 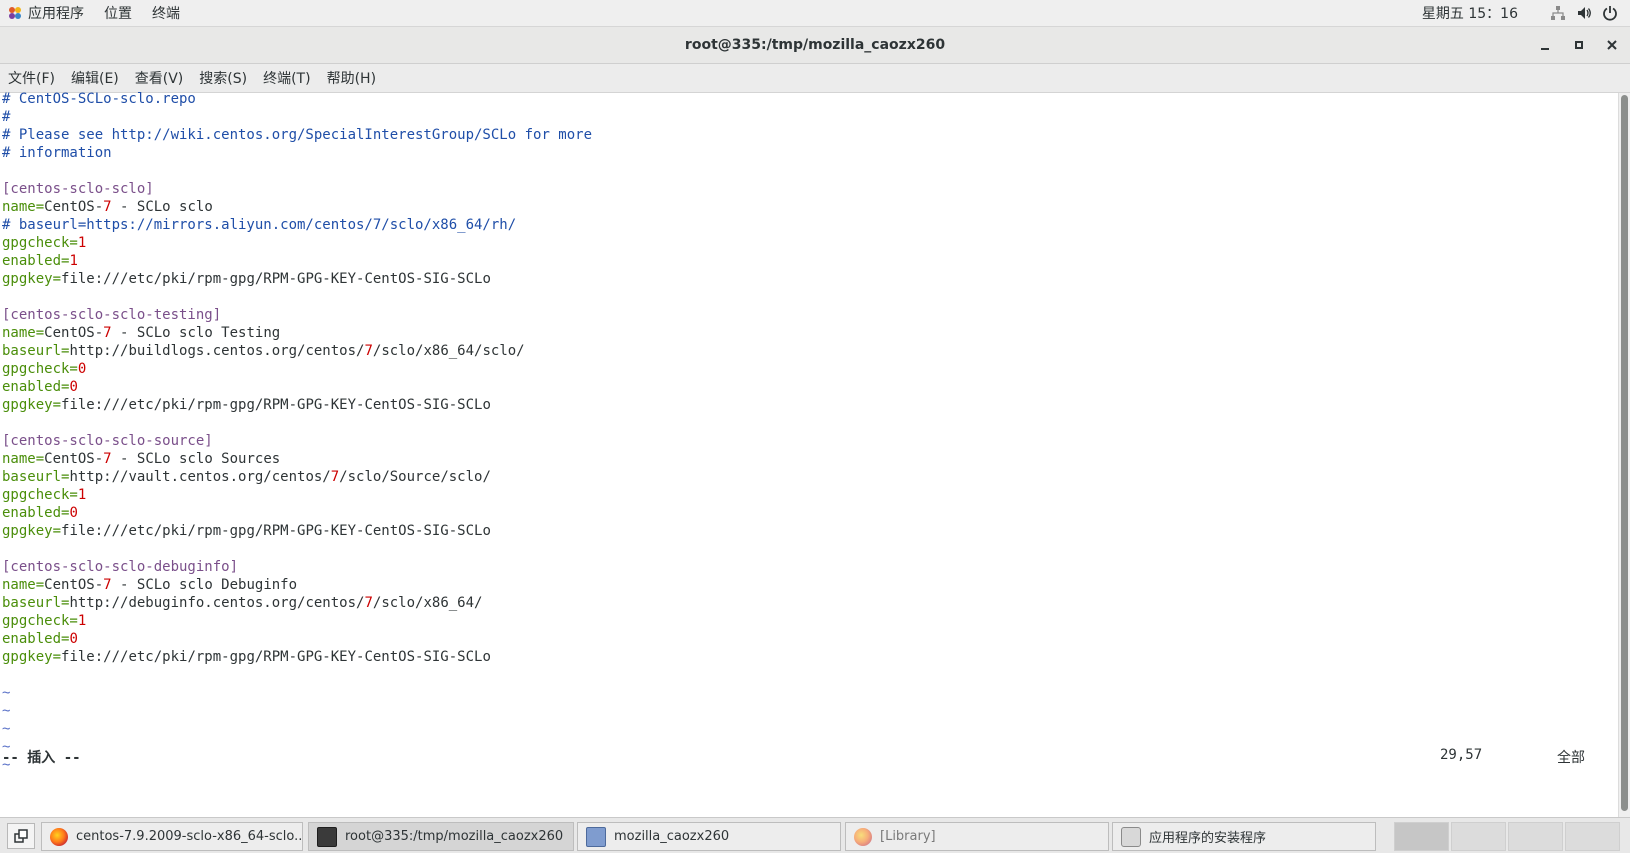 I want to click on taskbar-item-library: [Library], so click(x=977, y=836).